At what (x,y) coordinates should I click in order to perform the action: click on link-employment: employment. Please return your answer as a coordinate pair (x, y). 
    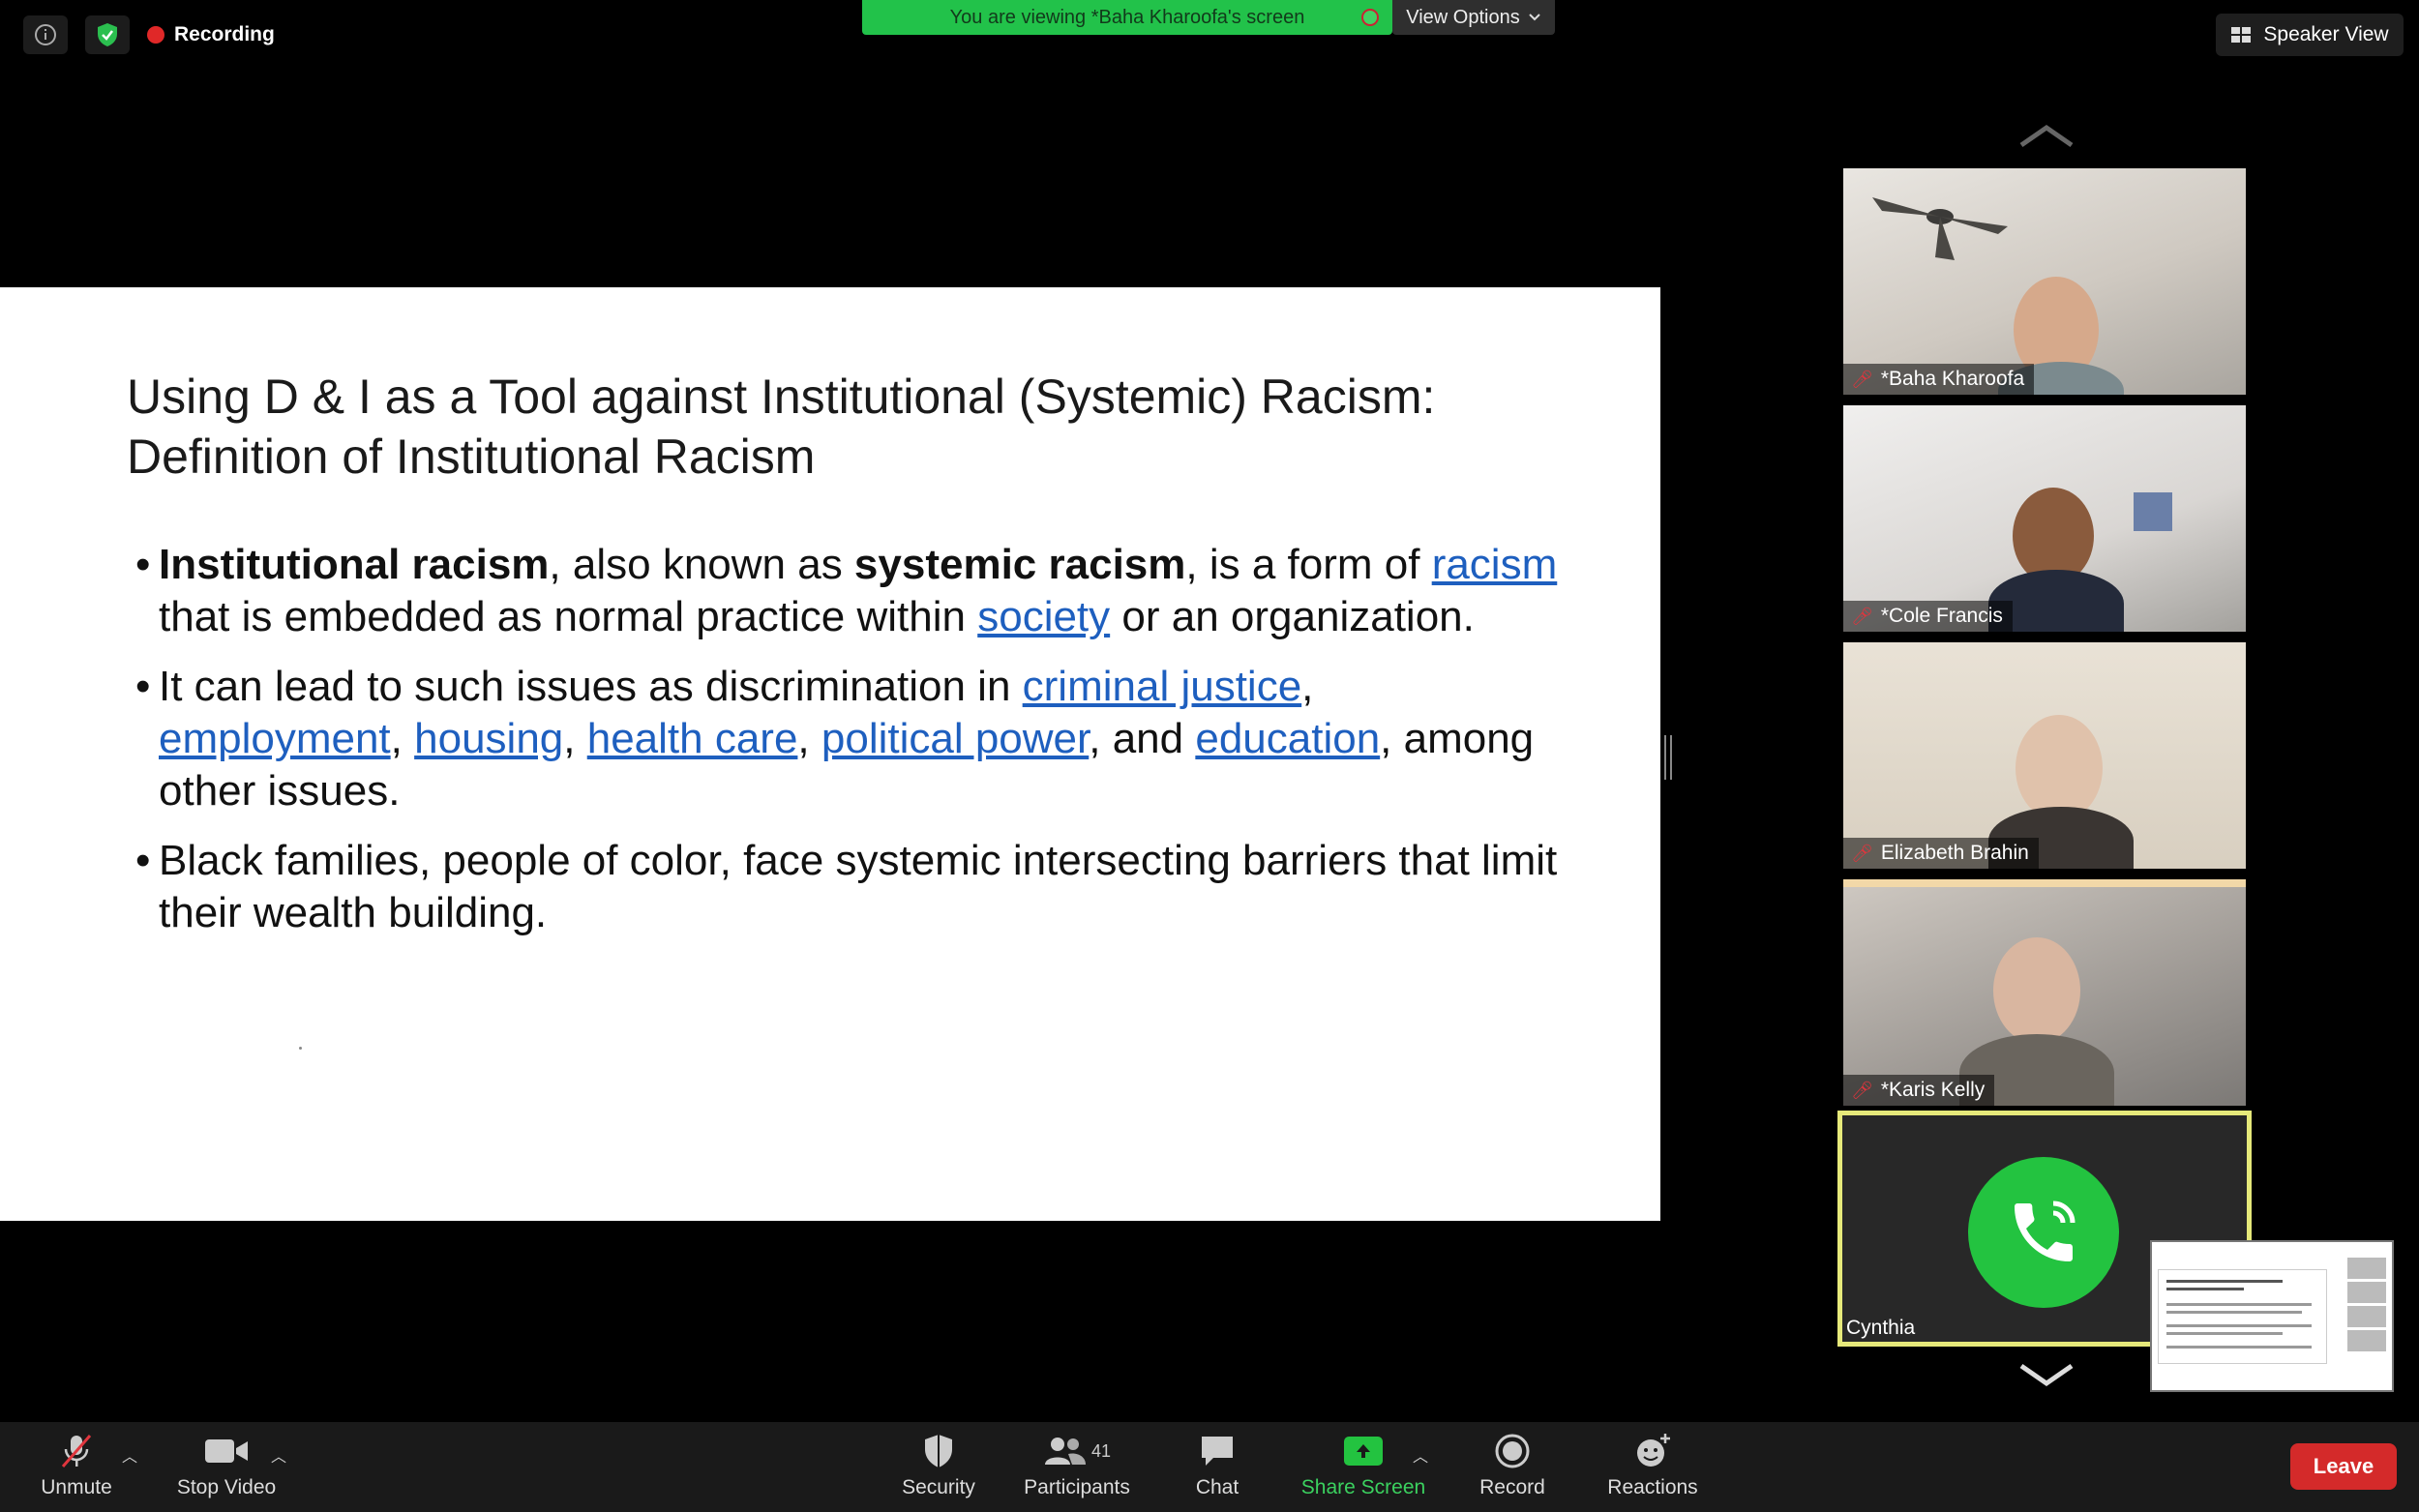
    Looking at the image, I should click on (275, 738).